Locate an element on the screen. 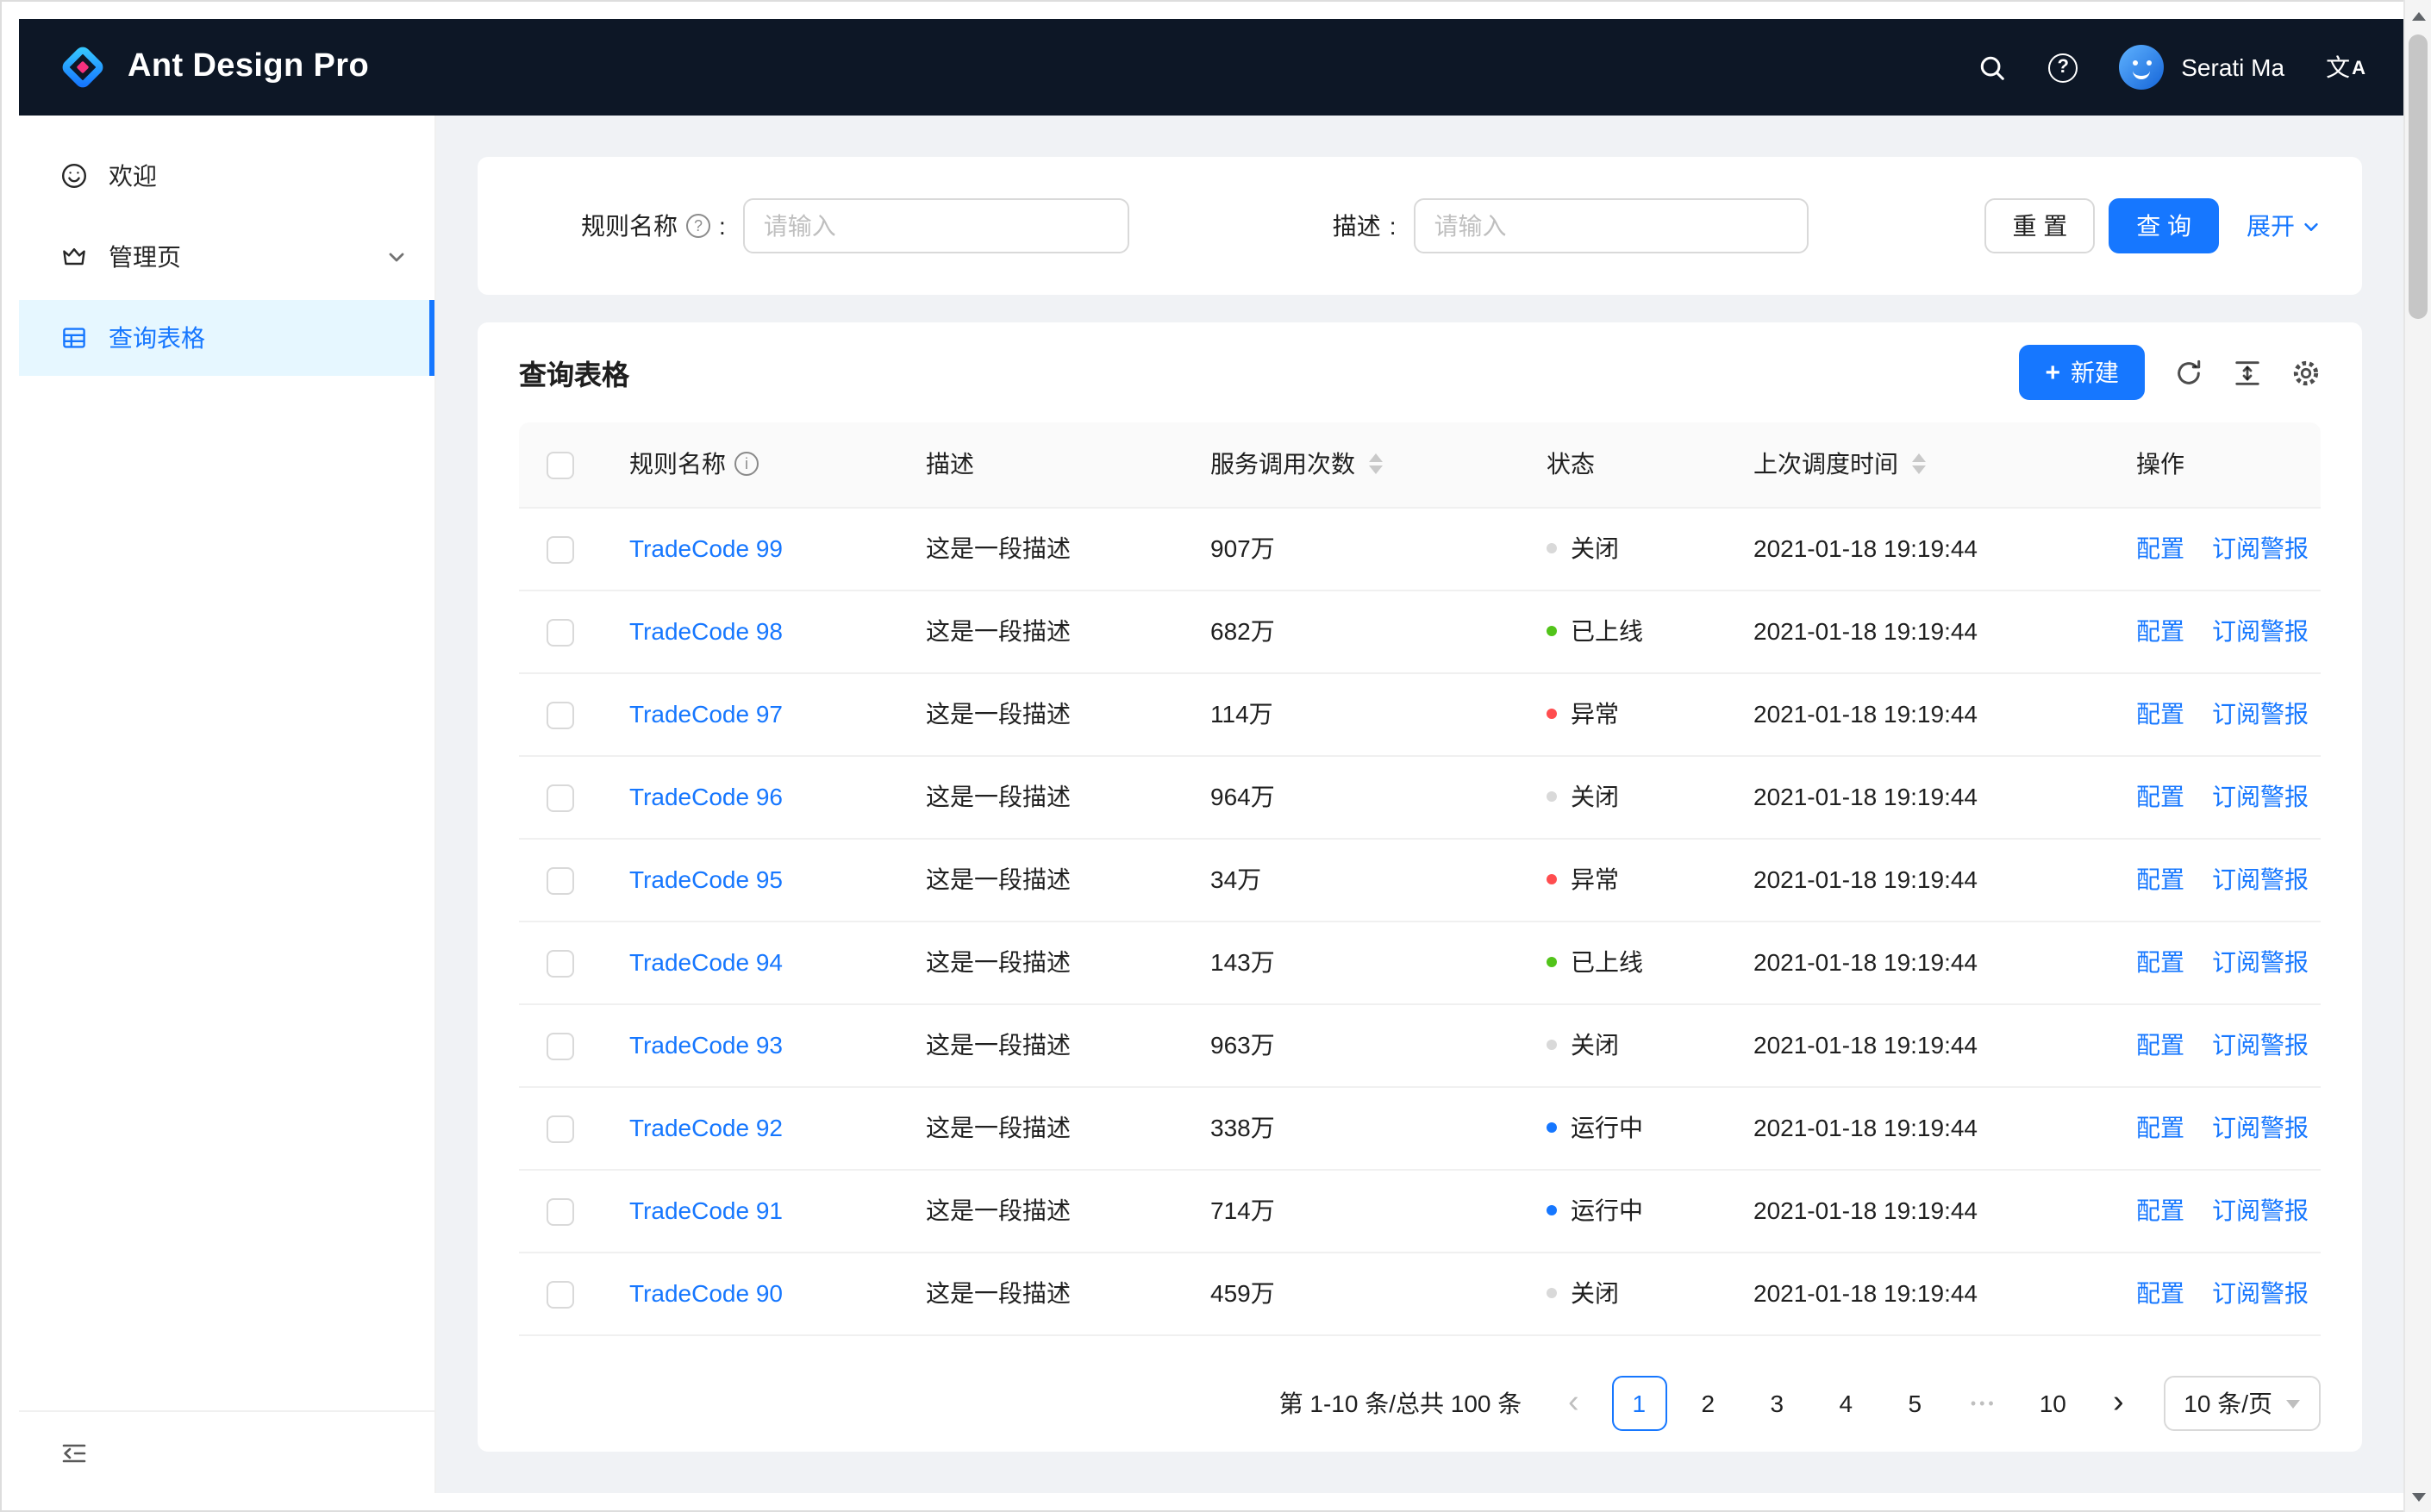  plus-icon: + is located at coordinates (2052, 372).